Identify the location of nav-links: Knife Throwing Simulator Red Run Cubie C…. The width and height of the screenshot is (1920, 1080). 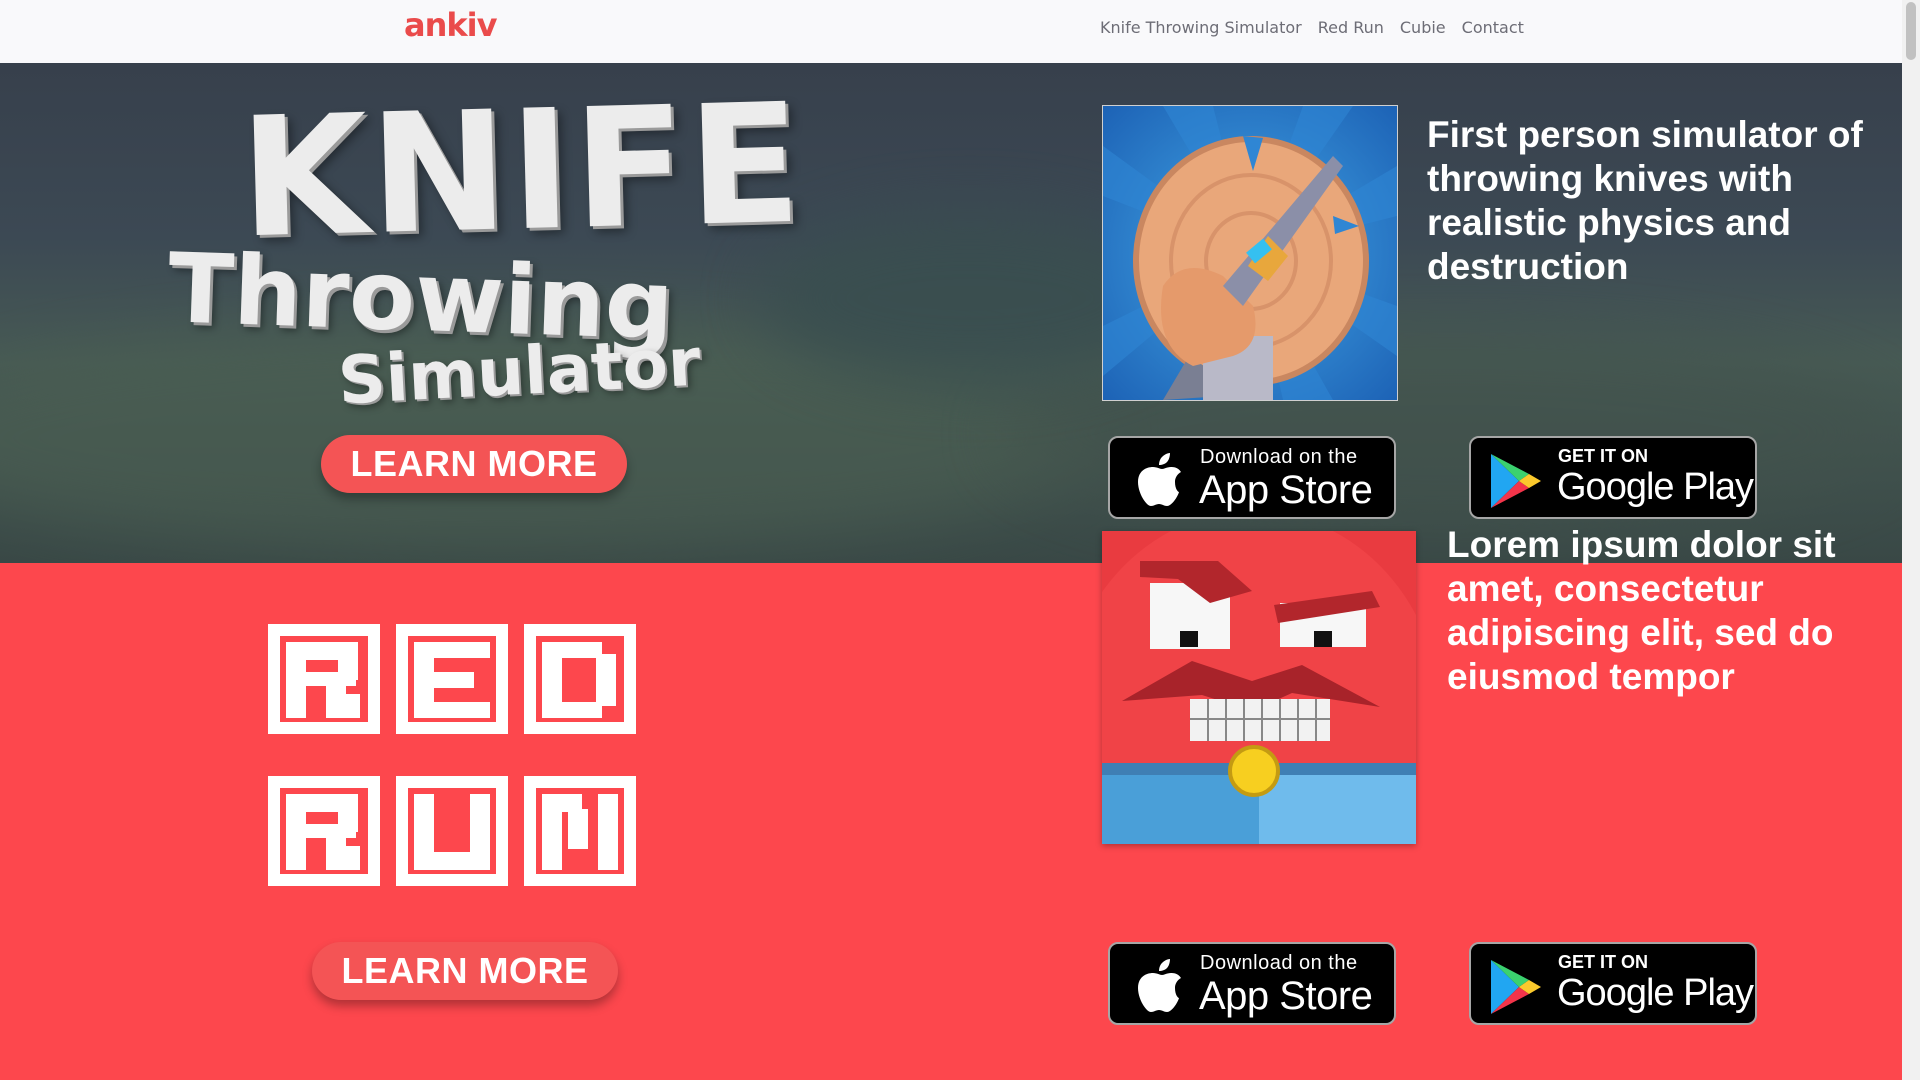
(1312, 27).